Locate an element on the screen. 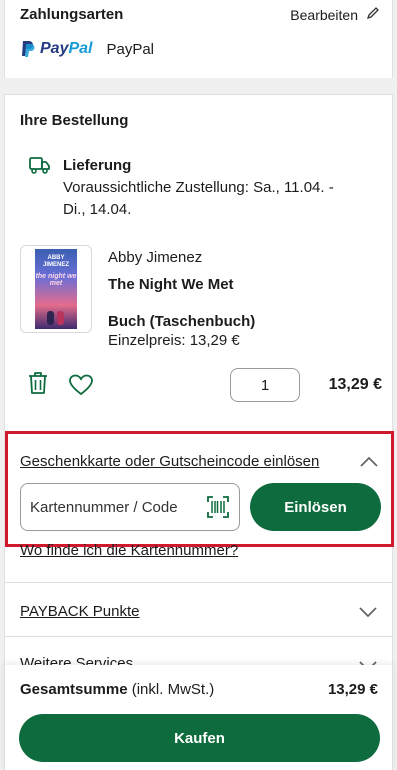 This screenshot has height=770, width=397. paypal-logo: Pay Pal is located at coordinates (56, 49).